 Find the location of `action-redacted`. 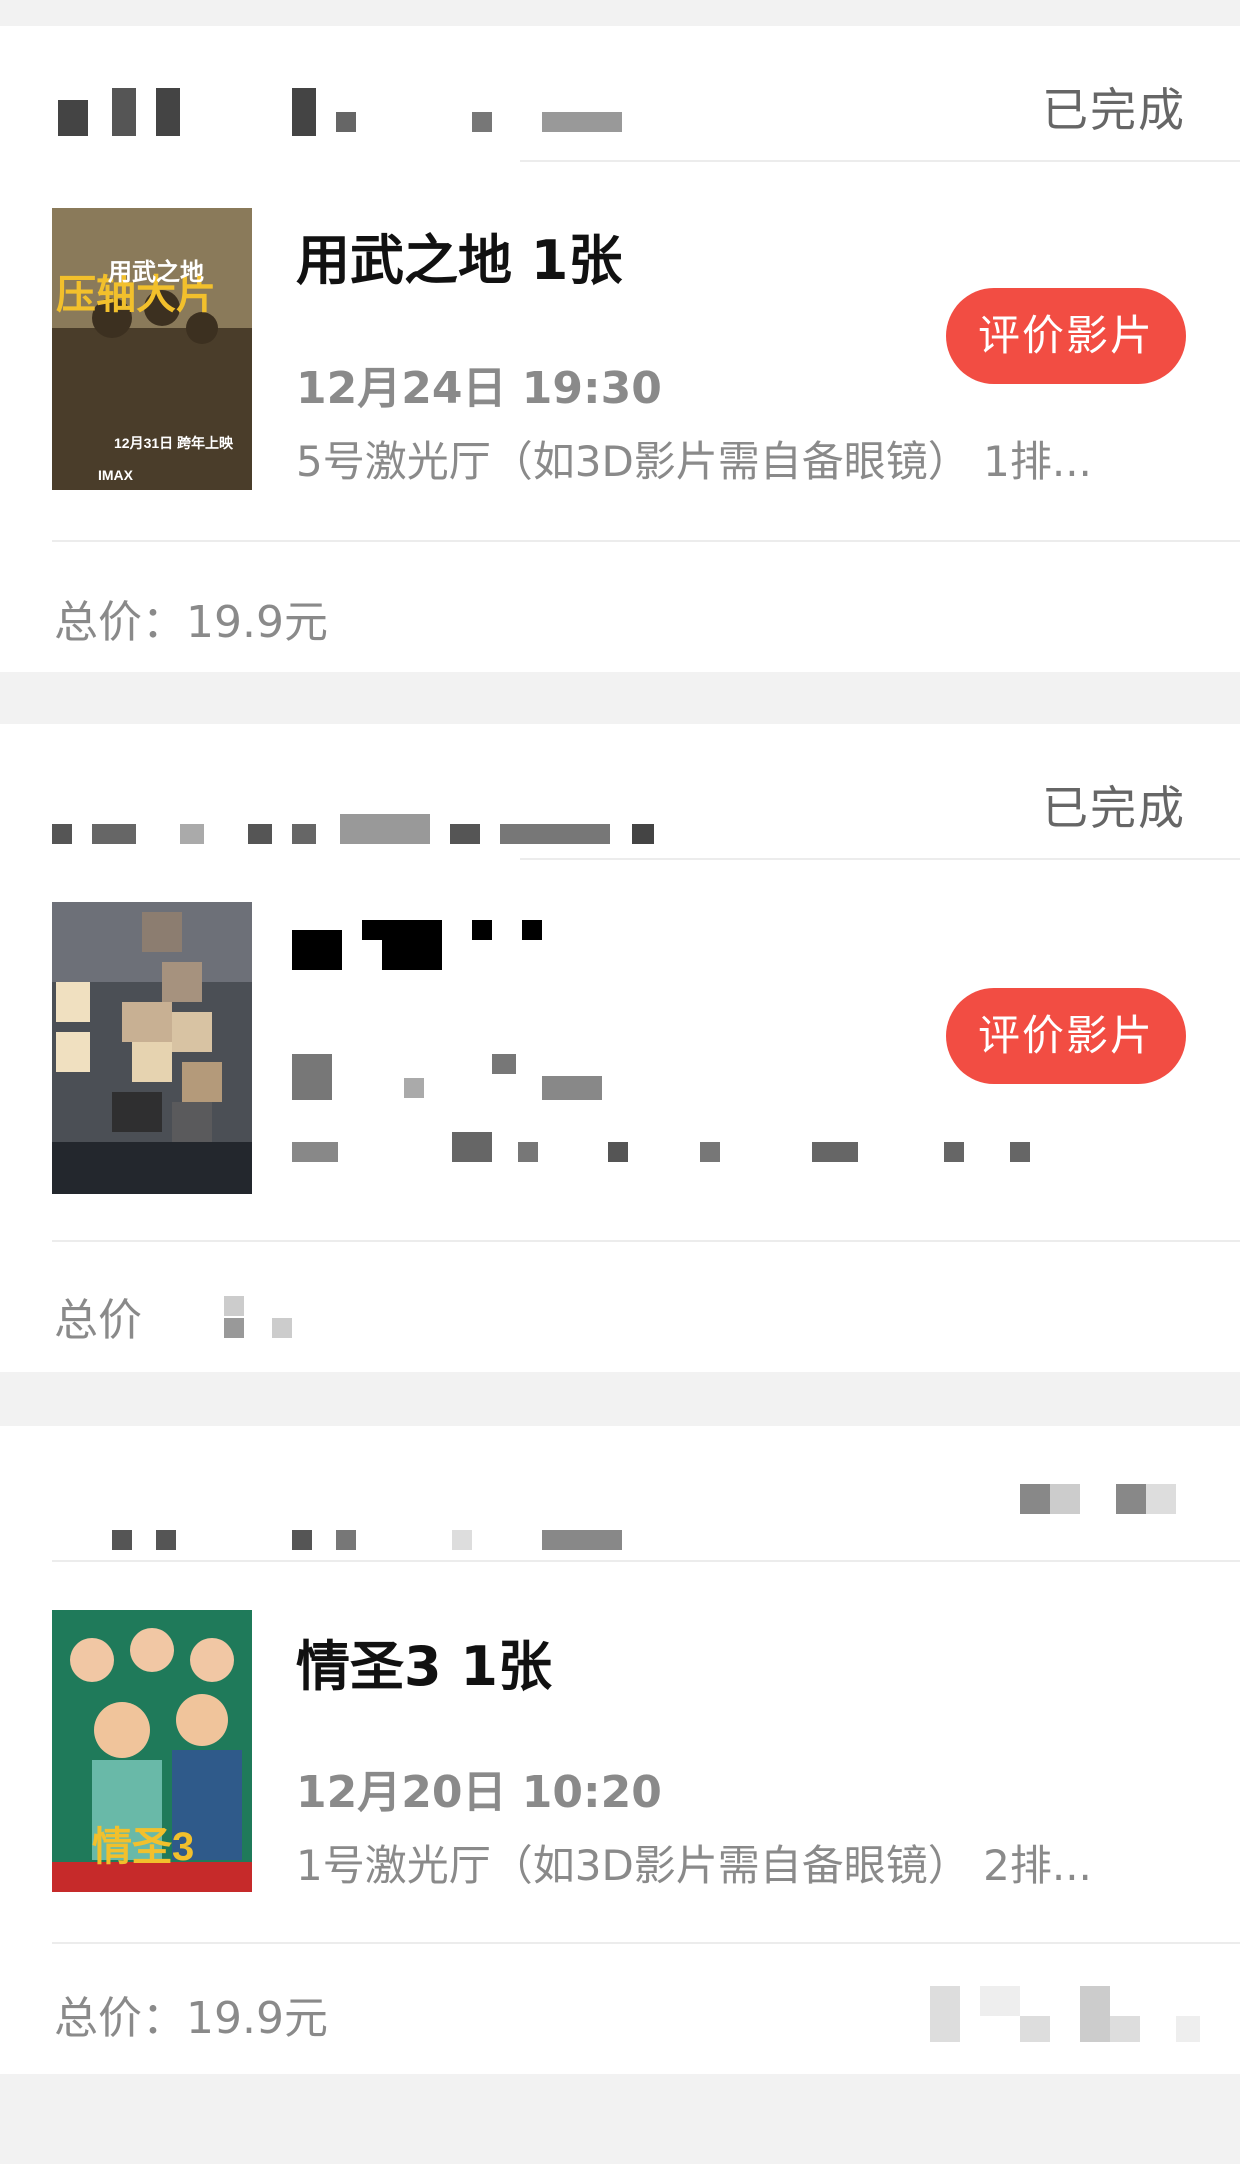

action-redacted is located at coordinates (1070, 2012).